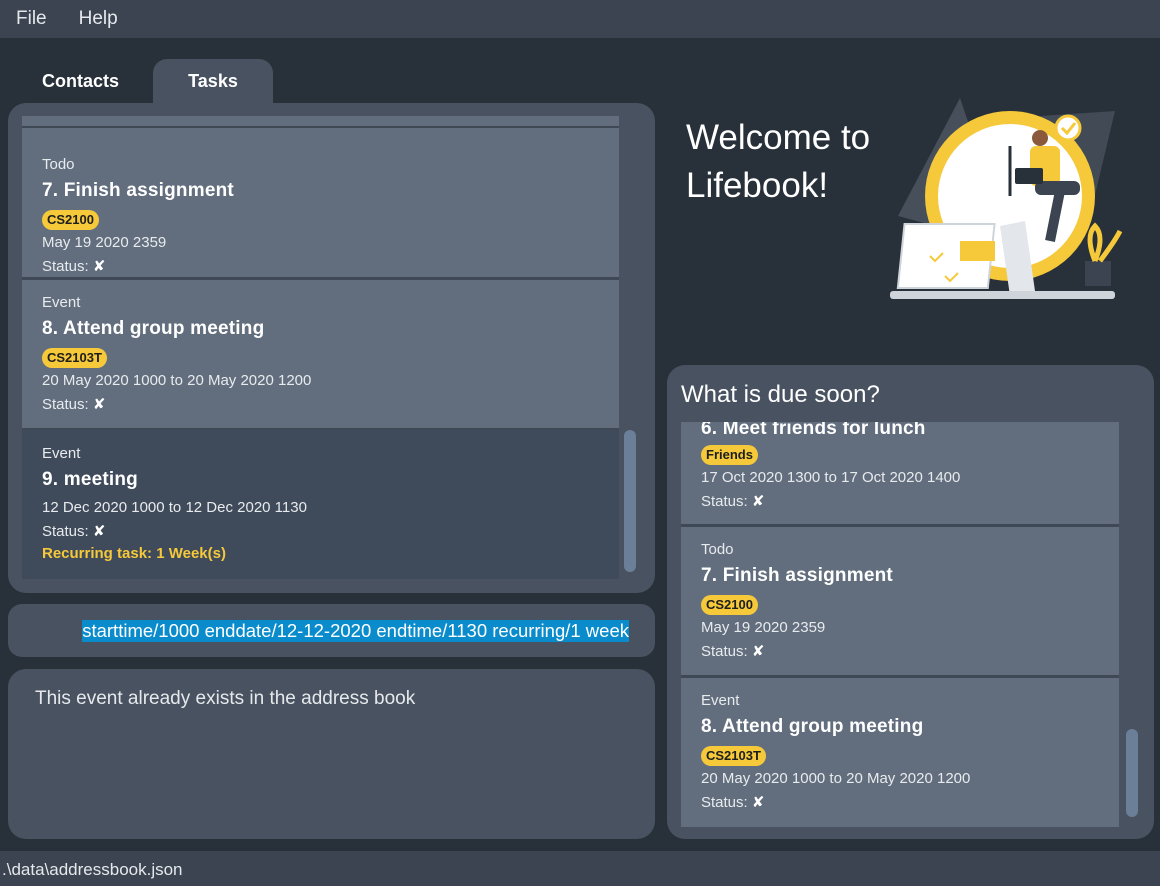 Image resolution: width=1160 pixels, height=886 pixels. Describe the element at coordinates (92, 869) in the screenshot. I see `save-location: .\data\addressbook.json` at that location.